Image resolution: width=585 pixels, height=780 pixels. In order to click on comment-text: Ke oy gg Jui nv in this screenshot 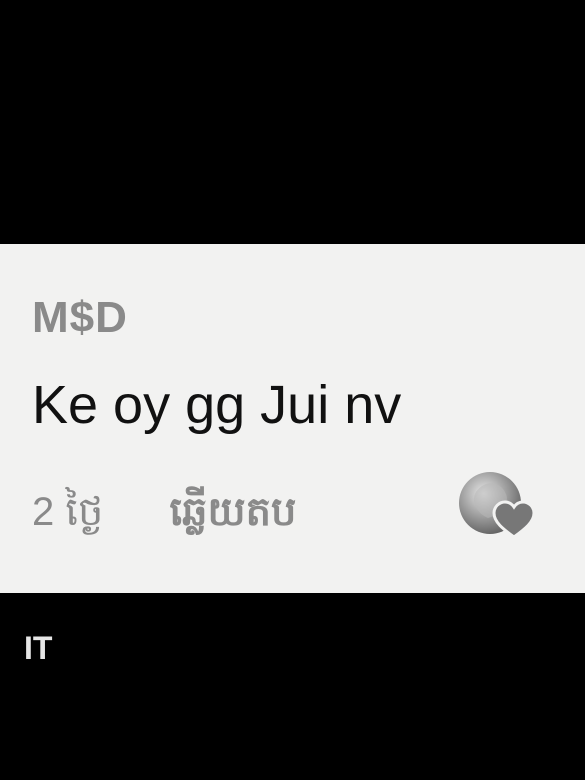, I will do `click(217, 405)`.